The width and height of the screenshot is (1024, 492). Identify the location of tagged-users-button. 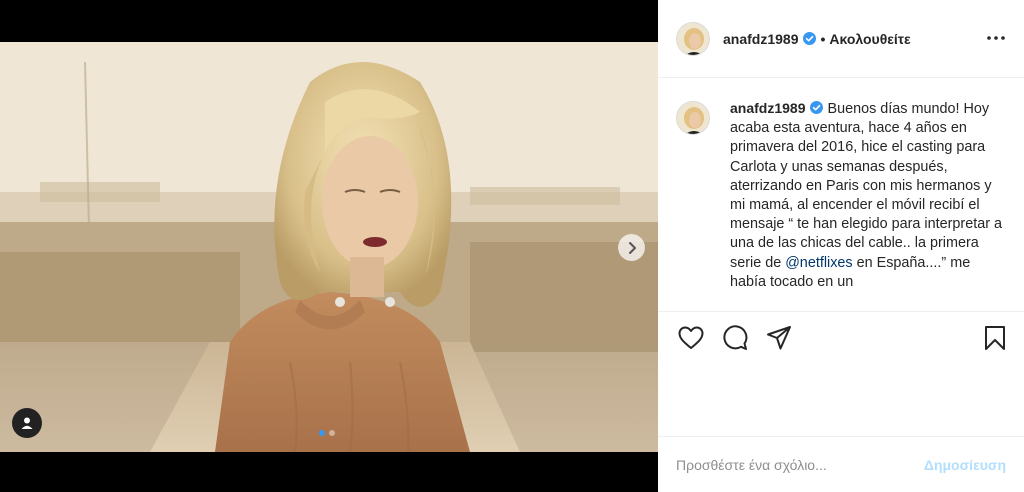
(27, 423).